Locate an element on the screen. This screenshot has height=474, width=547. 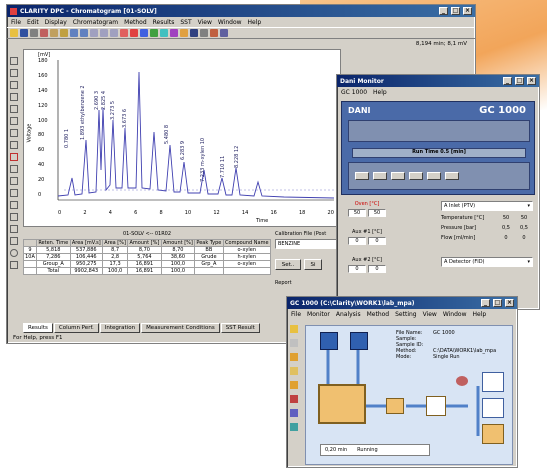
color-purple-icon is located at coordinates (174, 33).